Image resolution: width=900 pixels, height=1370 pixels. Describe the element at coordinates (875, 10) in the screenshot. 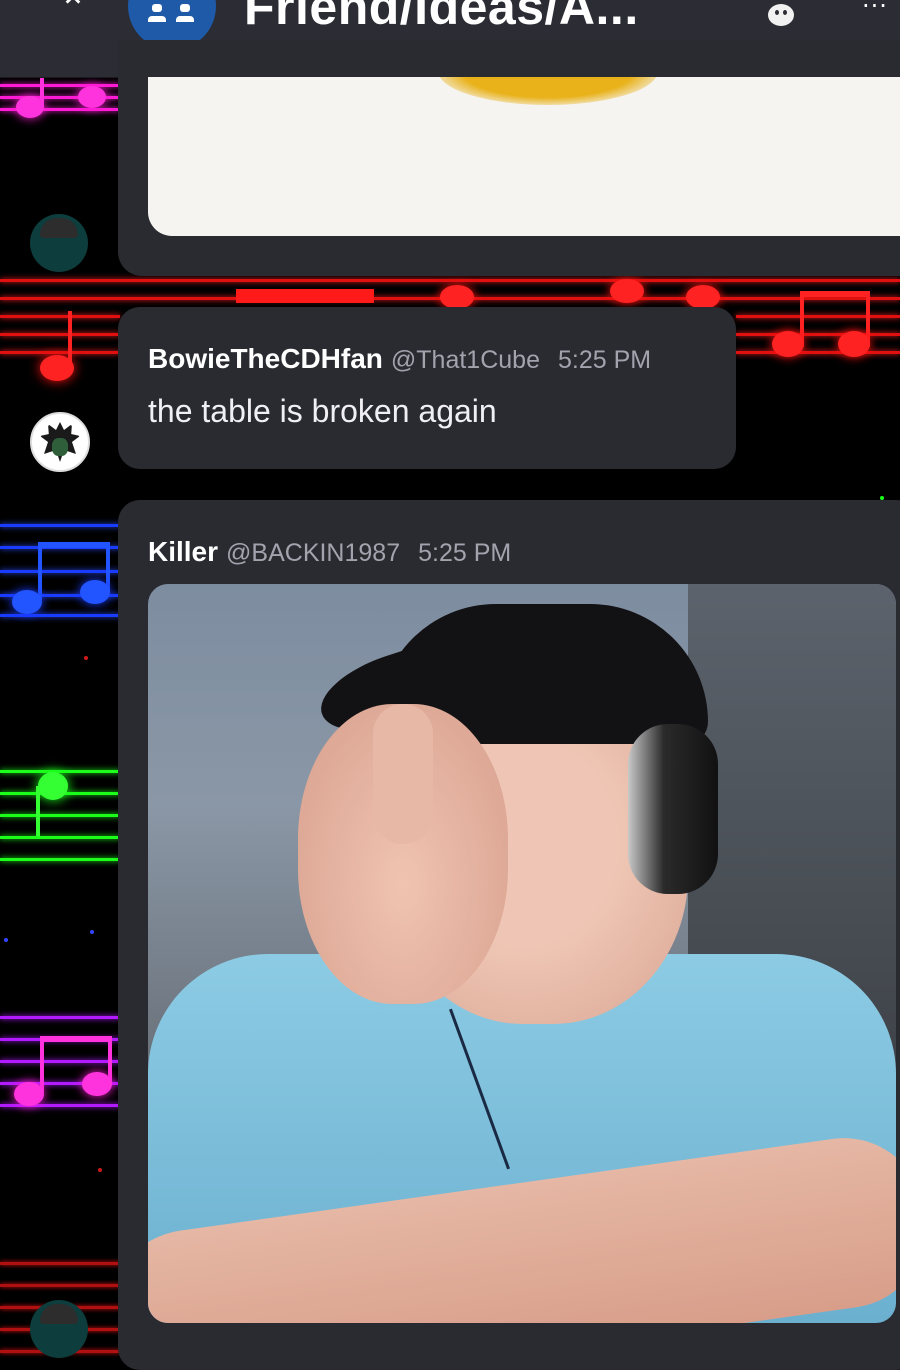

I see `more-options-icon: ···` at that location.